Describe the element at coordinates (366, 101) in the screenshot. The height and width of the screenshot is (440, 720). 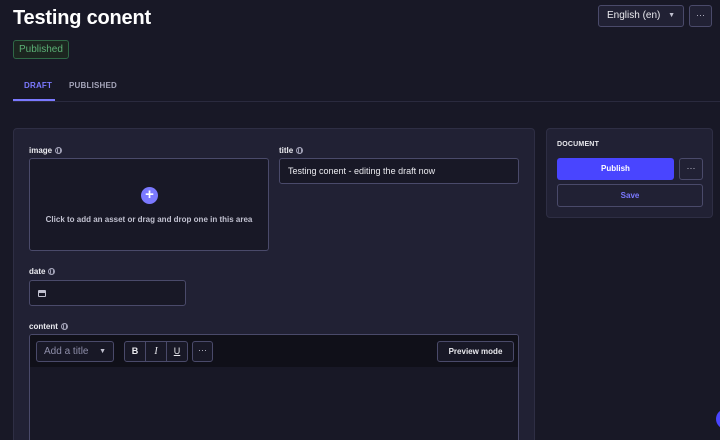
I see `tabs-divider` at that location.